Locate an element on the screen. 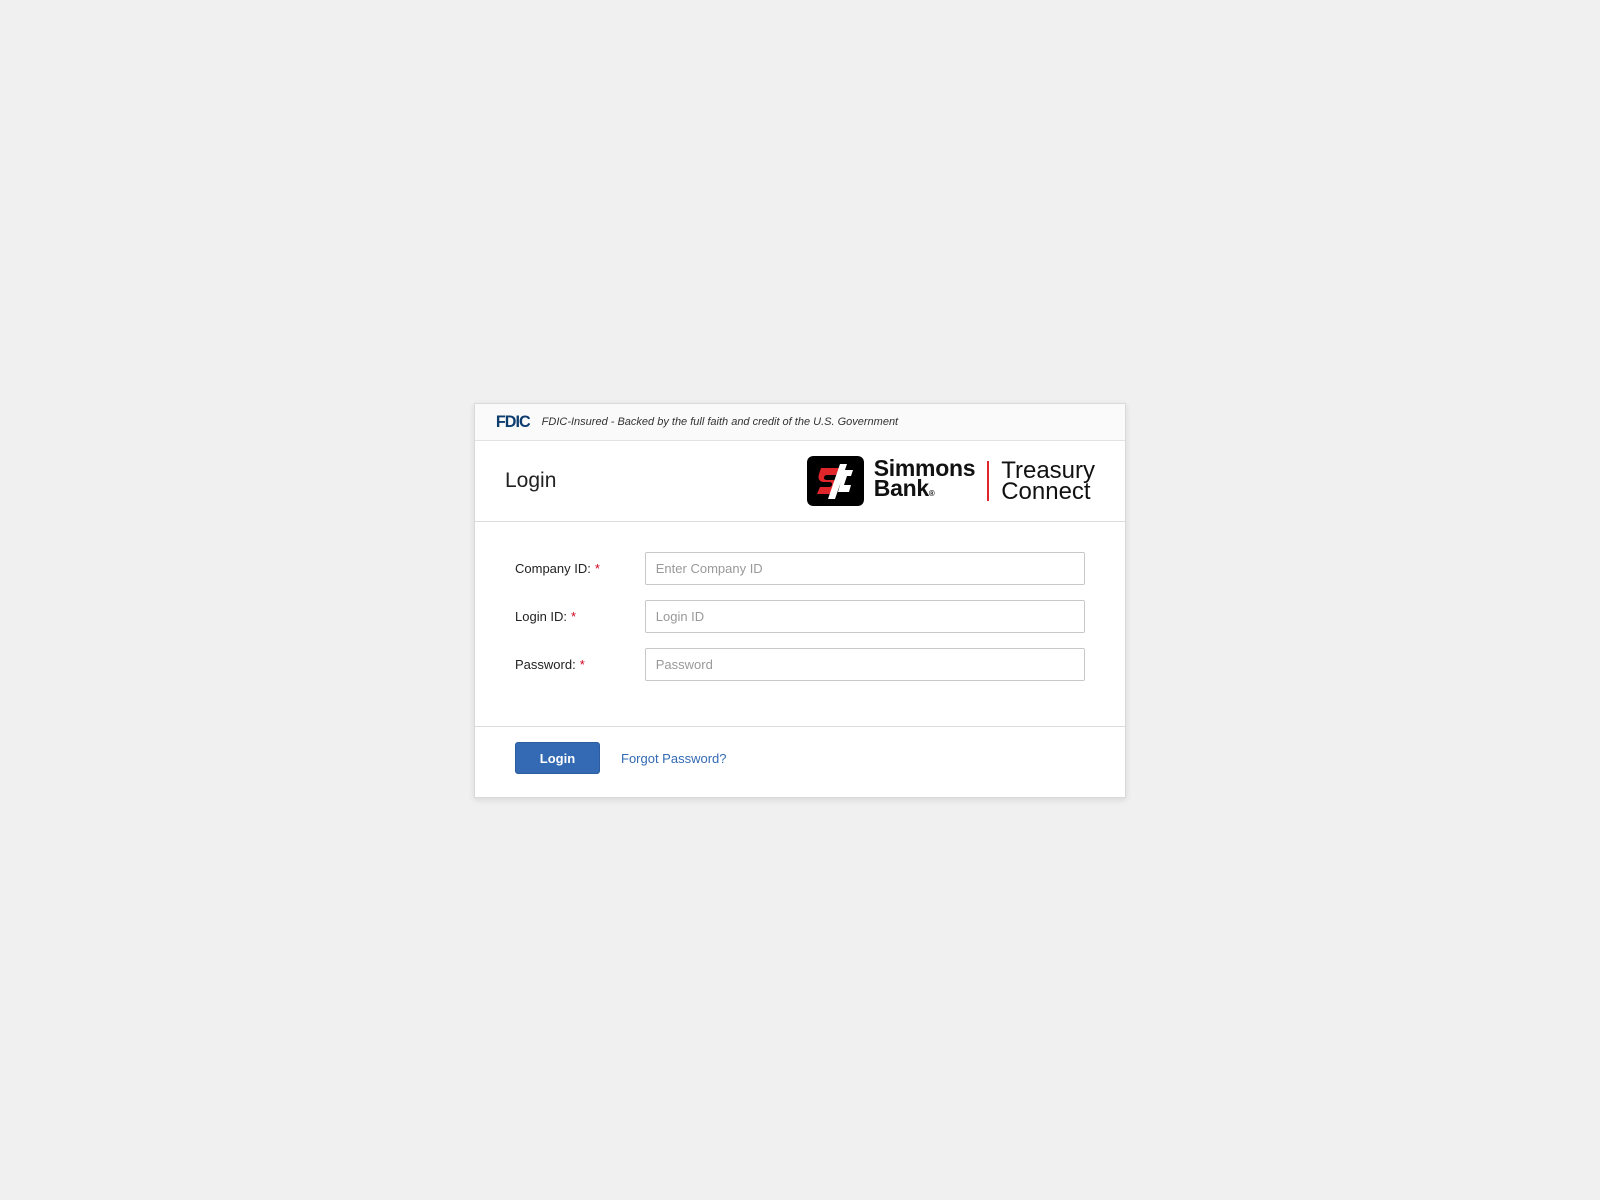 This screenshot has height=1200, width=1600. simmons-logo-icon is located at coordinates (835, 481).